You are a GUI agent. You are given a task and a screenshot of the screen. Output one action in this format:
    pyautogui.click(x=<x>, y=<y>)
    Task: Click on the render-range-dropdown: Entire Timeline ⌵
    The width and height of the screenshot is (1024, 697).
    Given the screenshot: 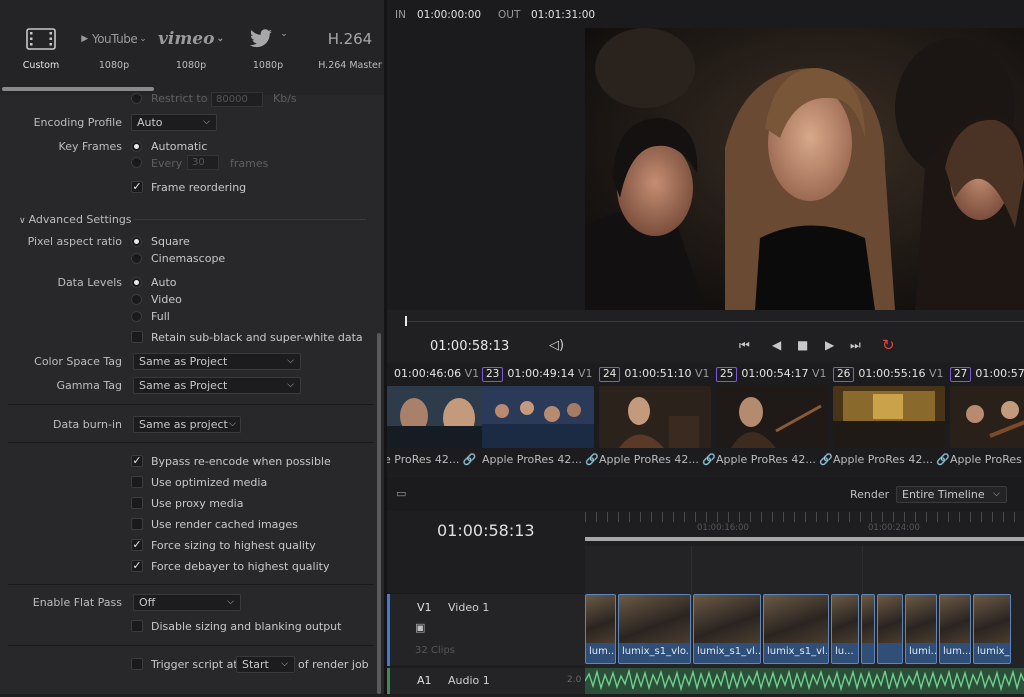 What is the action you would take?
    pyautogui.click(x=951, y=494)
    